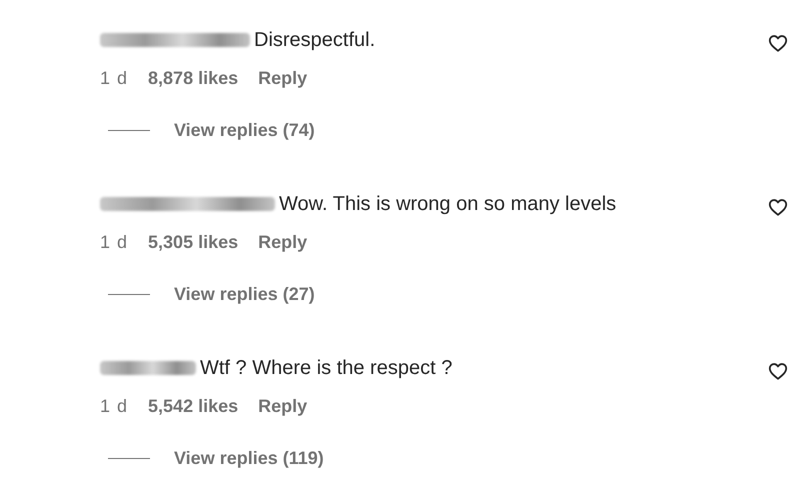 The width and height of the screenshot is (800, 490). I want to click on view-replies-link: View replies (119), so click(249, 458).